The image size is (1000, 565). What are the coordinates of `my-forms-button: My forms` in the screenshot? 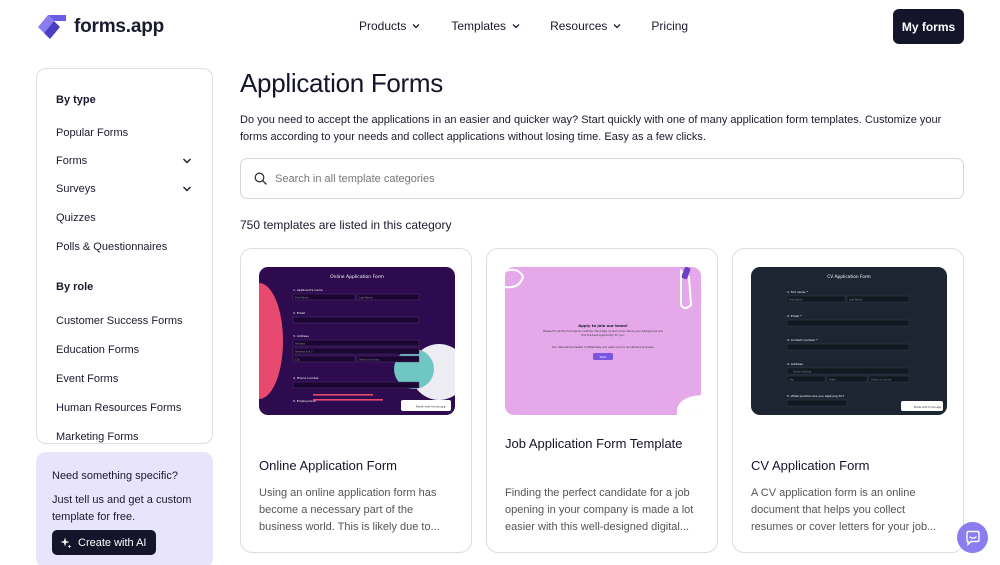 It's located at (928, 26).